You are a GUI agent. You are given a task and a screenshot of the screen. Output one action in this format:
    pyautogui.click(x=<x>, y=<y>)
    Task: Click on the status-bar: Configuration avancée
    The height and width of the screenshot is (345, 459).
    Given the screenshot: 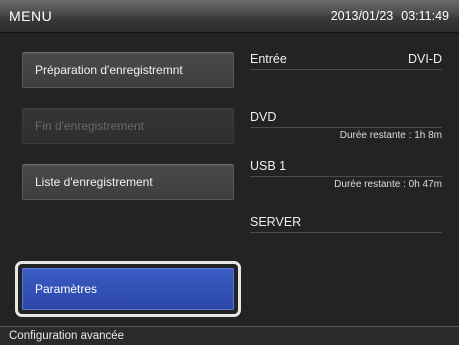 What is the action you would take?
    pyautogui.click(x=229, y=335)
    